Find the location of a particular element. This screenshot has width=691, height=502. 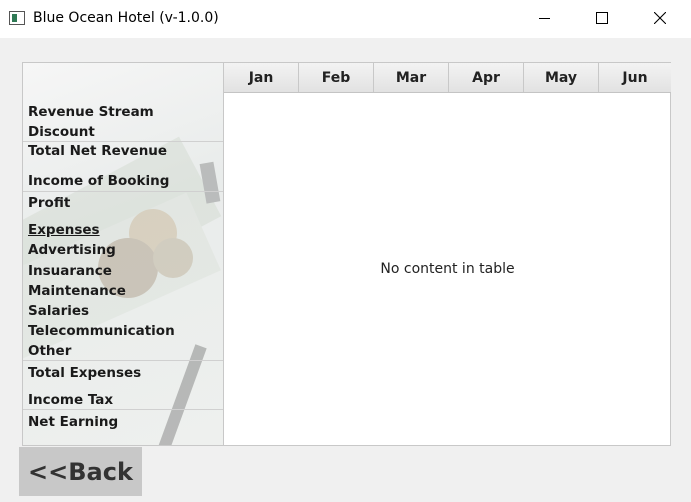

row-label-discount: Discount is located at coordinates (61, 132).